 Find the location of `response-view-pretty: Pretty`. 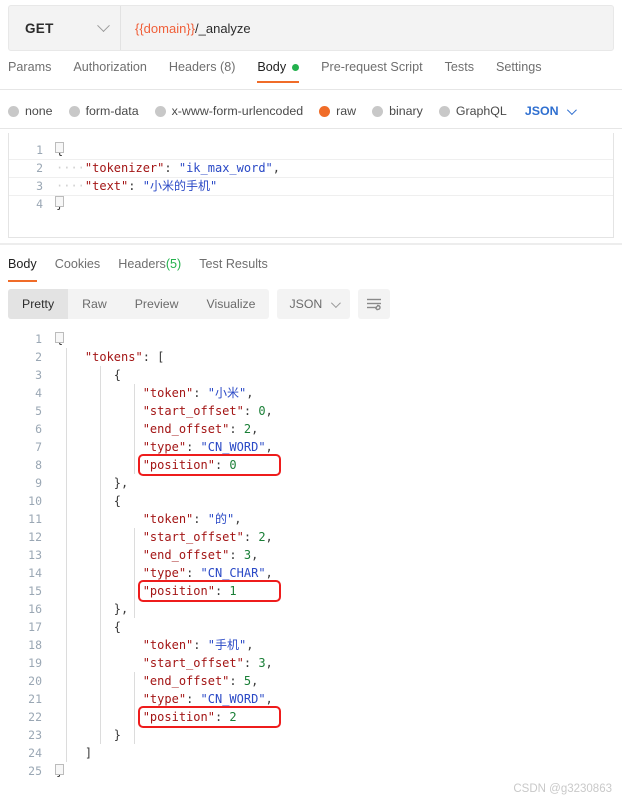

response-view-pretty: Pretty is located at coordinates (38, 304).